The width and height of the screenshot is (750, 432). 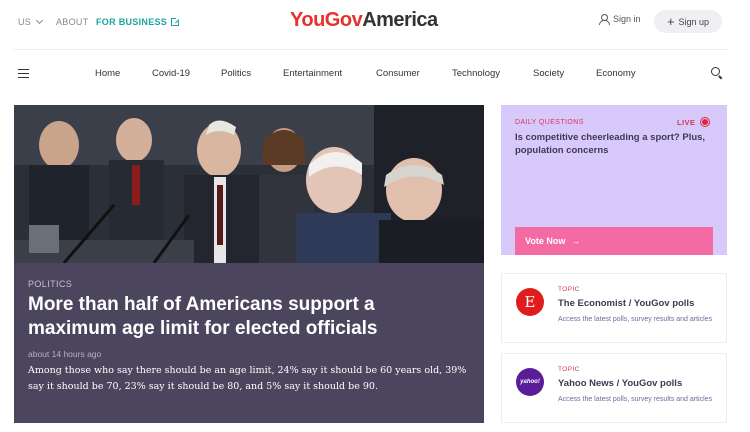 What do you see at coordinates (398, 73) in the screenshot?
I see `nav-item-consumer: Consumer` at bounding box center [398, 73].